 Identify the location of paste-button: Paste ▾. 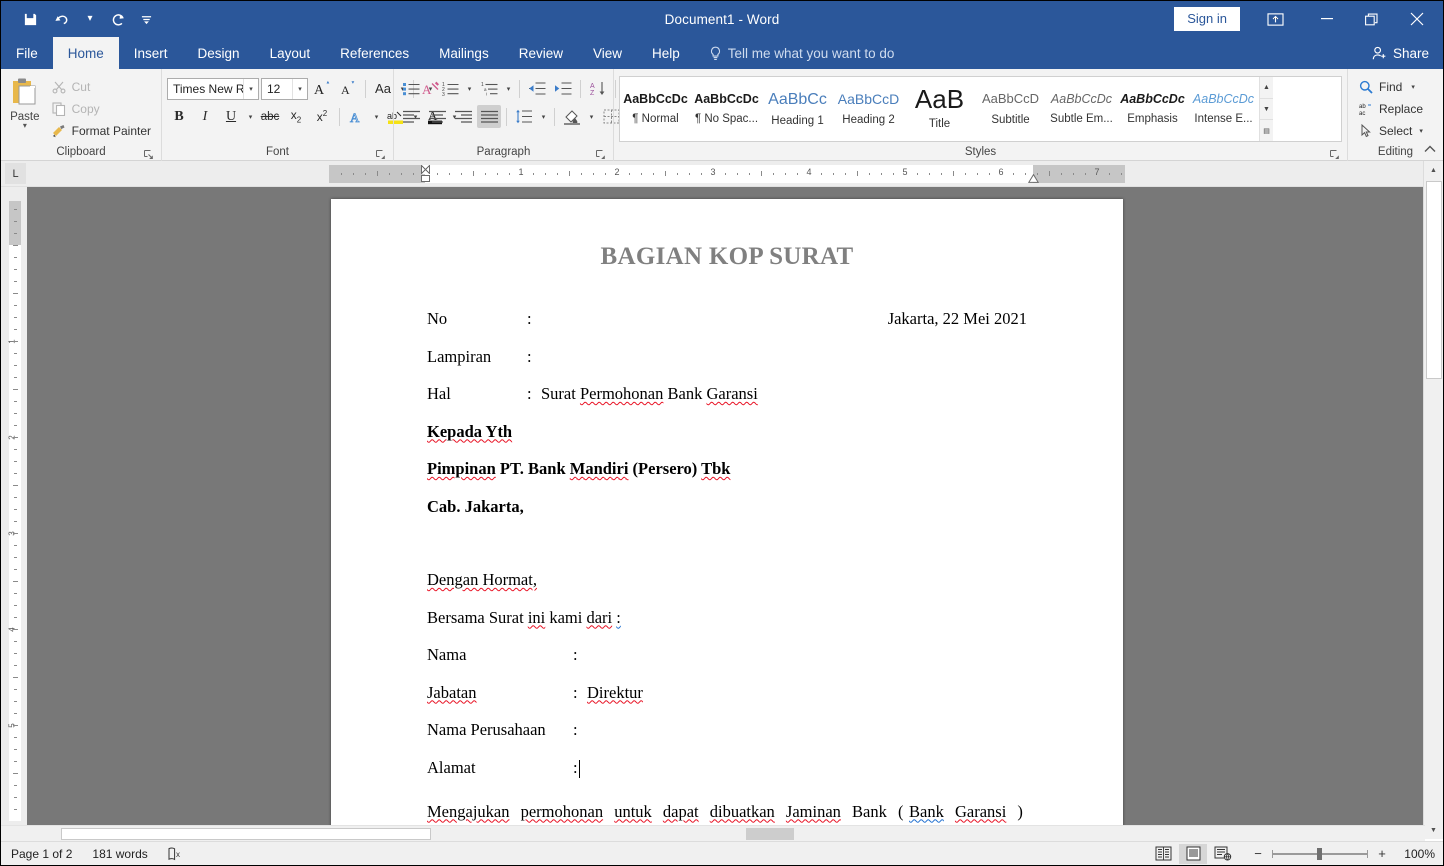
(25, 102).